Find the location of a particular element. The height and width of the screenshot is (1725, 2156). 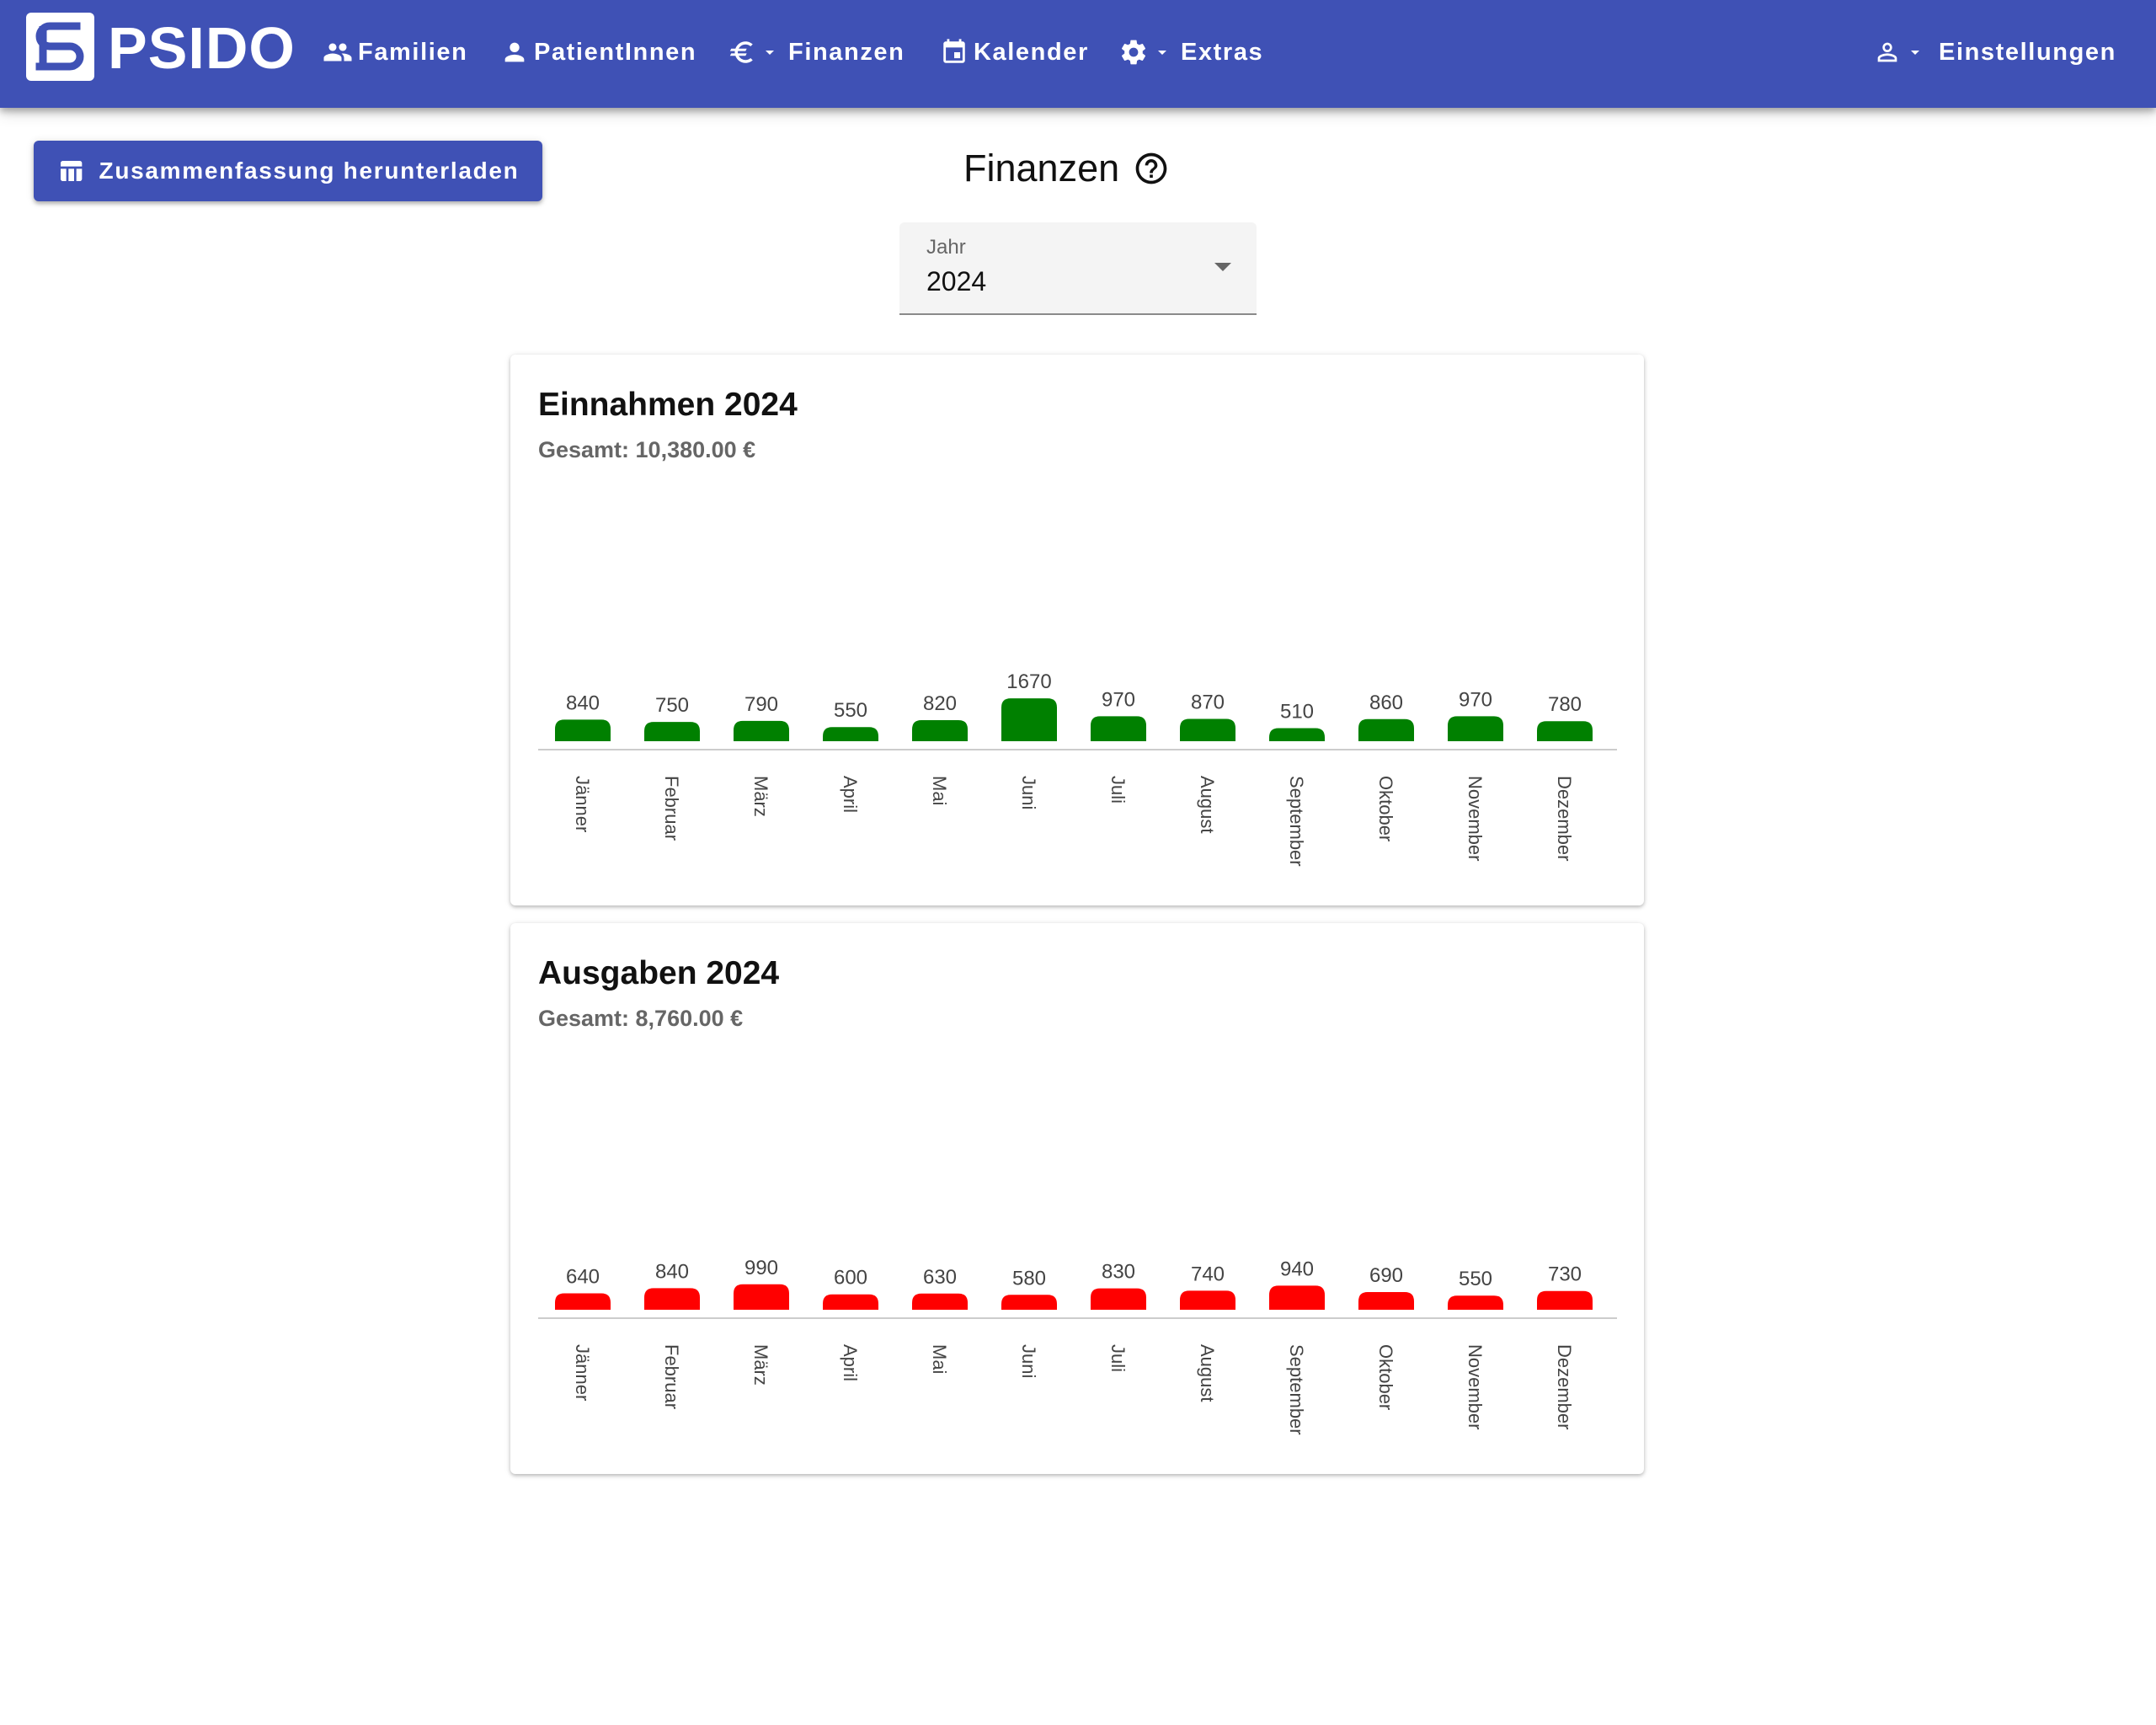

brand-name: PSIDO is located at coordinates (202, 48).